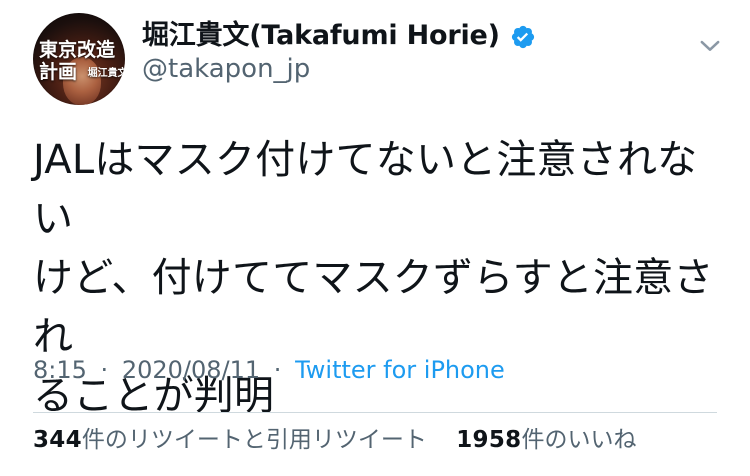 The width and height of the screenshot is (750, 476). I want to click on likes-count: 1958, so click(489, 440).